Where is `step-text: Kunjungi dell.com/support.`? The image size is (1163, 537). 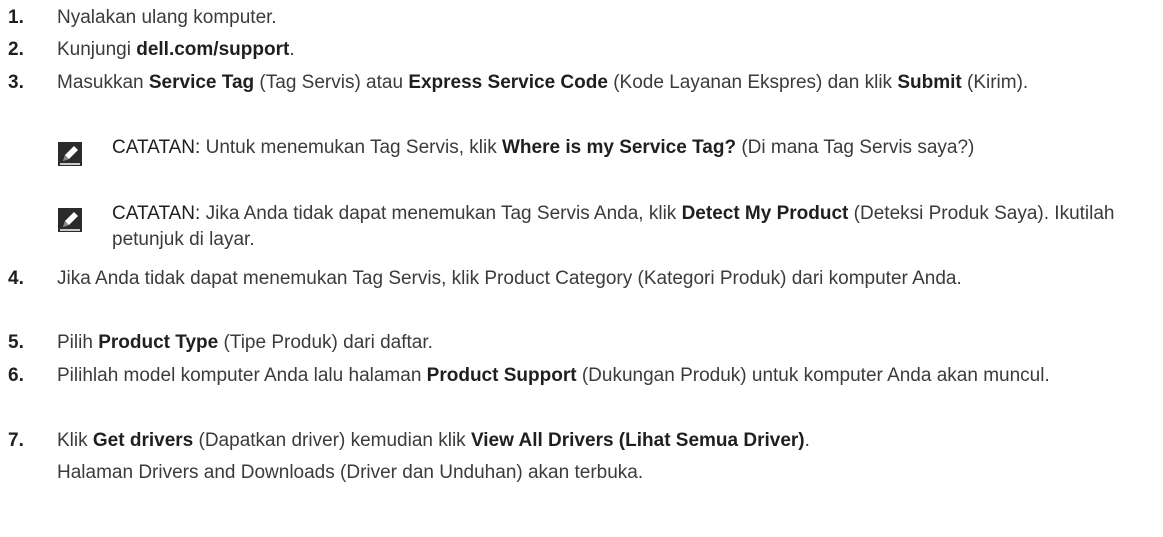 step-text: Kunjungi dell.com/support. is located at coordinates (176, 49).